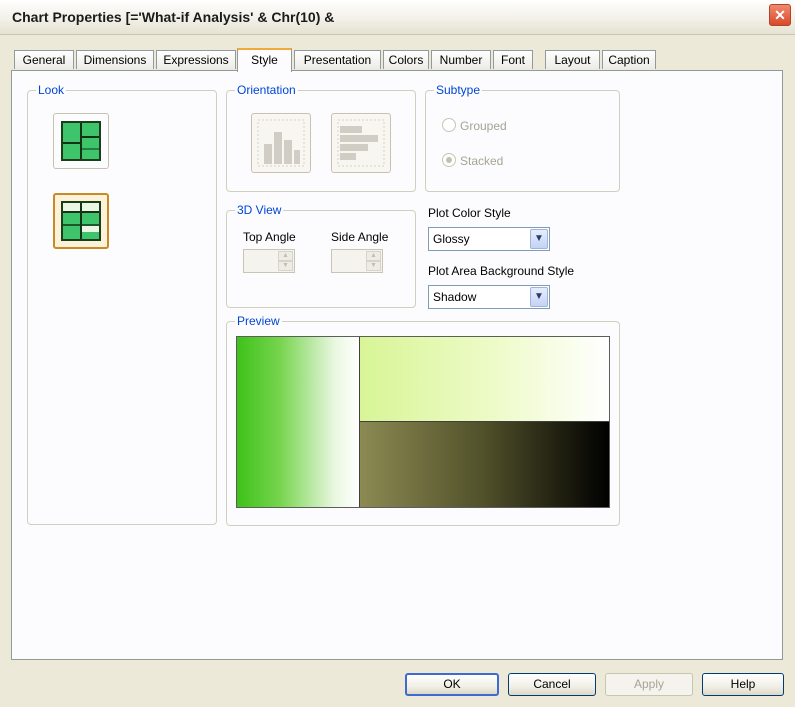 Image resolution: width=795 pixels, height=707 pixels. I want to click on subtype-stacked-radio: Stacked, so click(472, 160).